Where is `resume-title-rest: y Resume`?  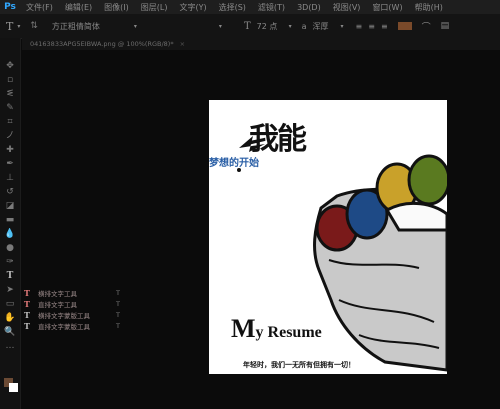 resume-title-rest: y Resume is located at coordinates (288, 332).